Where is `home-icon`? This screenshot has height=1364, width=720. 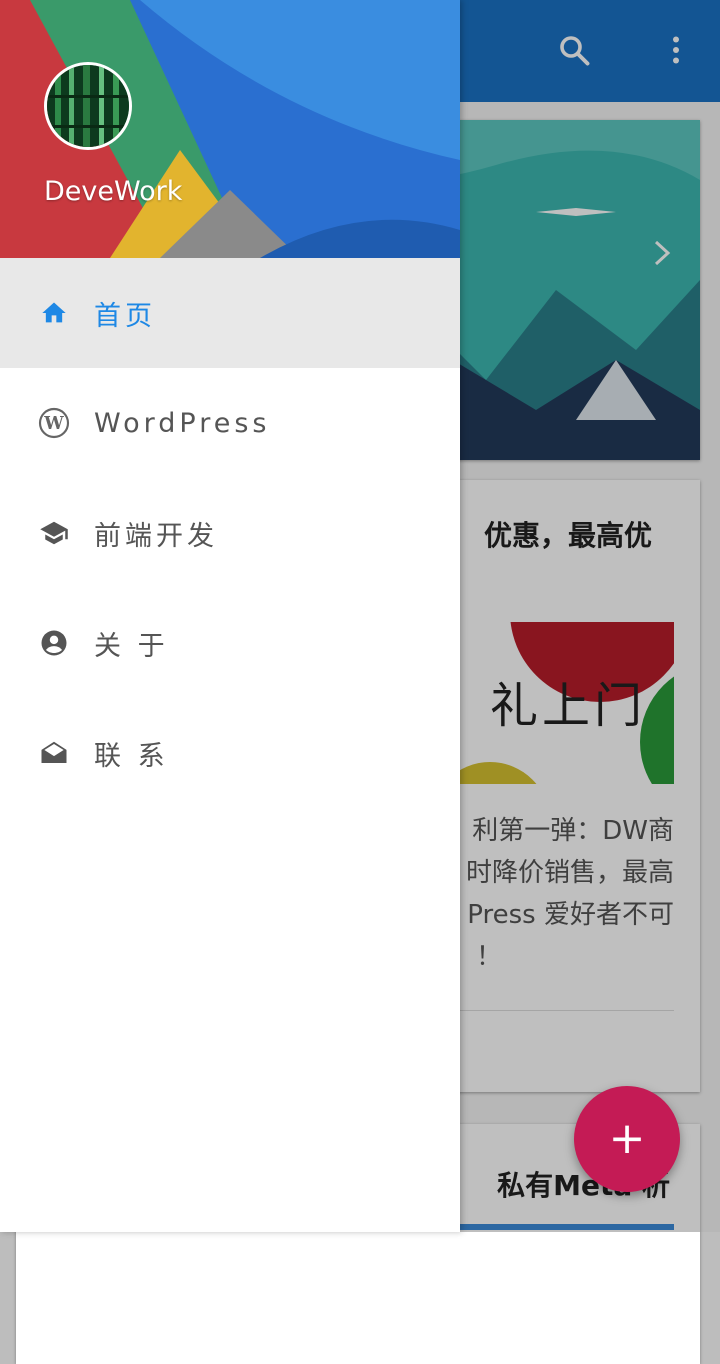 home-icon is located at coordinates (54, 313).